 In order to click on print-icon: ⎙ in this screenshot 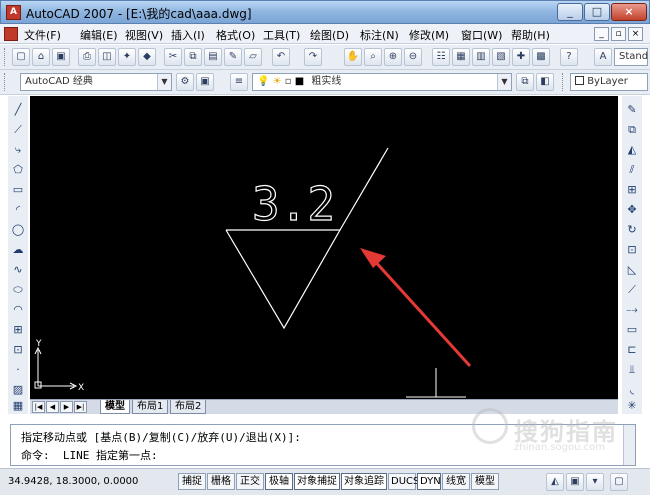, I will do `click(87, 57)`.